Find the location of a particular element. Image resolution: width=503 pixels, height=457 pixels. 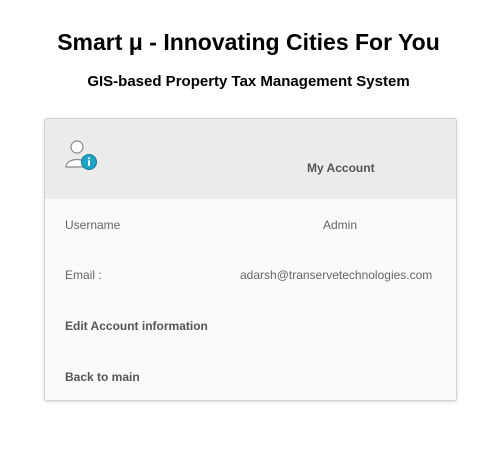

app-title: Smart μ - Innovating Cities For You is located at coordinates (248, 42).